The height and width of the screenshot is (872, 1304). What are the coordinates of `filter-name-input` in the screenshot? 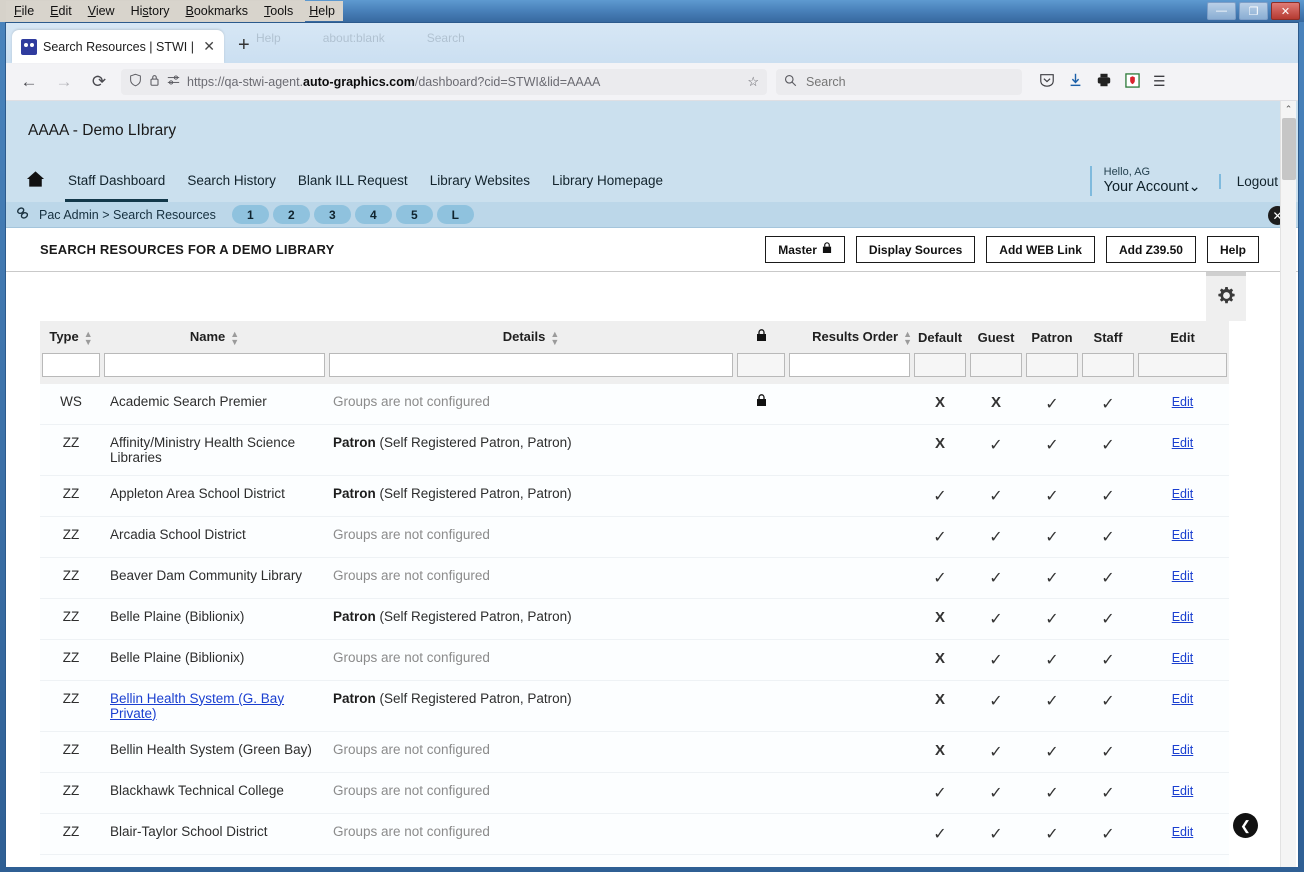 It's located at (214, 364).